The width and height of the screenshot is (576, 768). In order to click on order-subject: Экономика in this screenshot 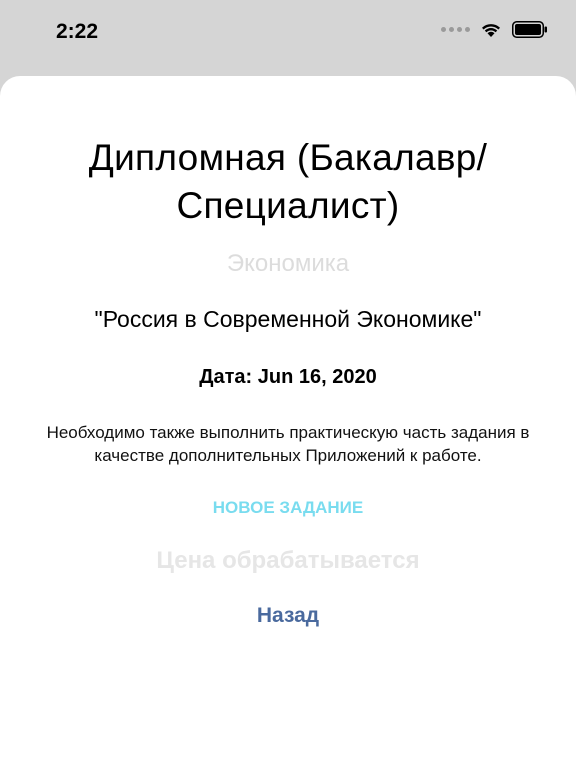, I will do `click(288, 263)`.